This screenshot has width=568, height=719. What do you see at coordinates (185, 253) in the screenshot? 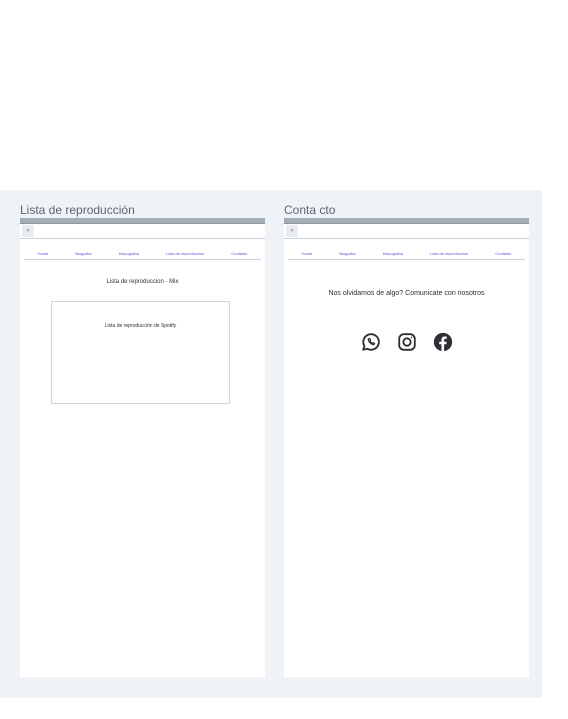
I see `nav-link-lista: Lista de reproducción` at bounding box center [185, 253].